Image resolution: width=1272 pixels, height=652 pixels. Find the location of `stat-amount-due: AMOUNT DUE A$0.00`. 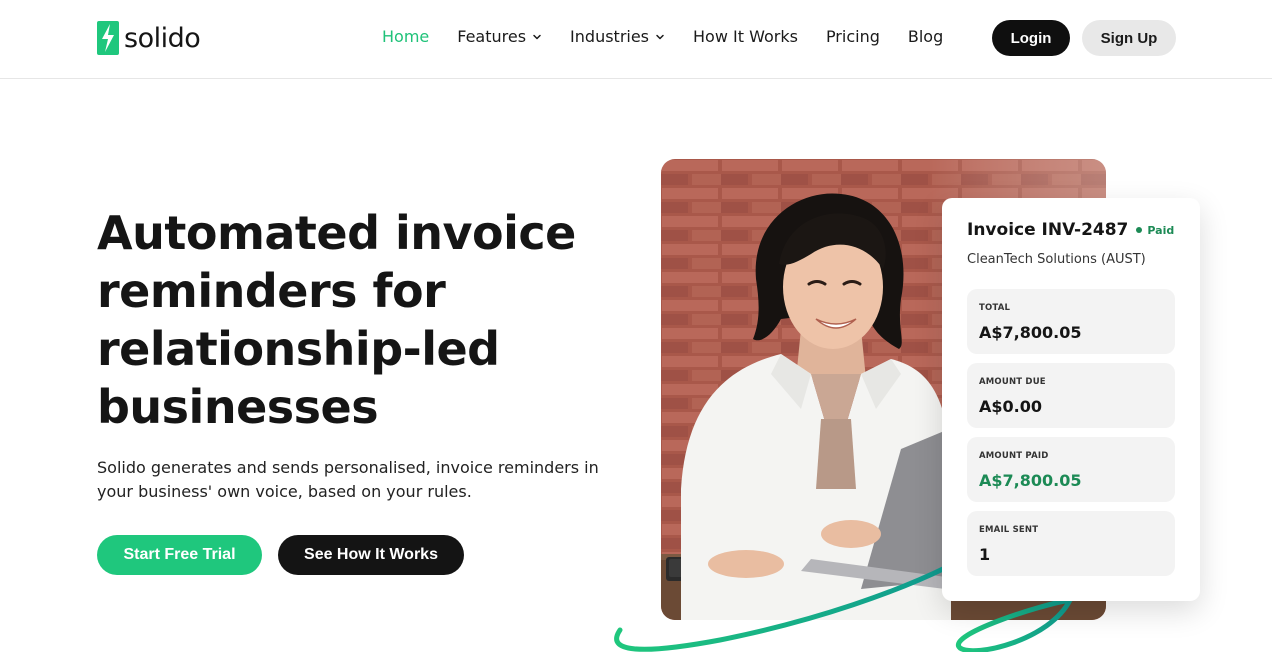

stat-amount-due: AMOUNT DUE A$0.00 is located at coordinates (1071, 395).